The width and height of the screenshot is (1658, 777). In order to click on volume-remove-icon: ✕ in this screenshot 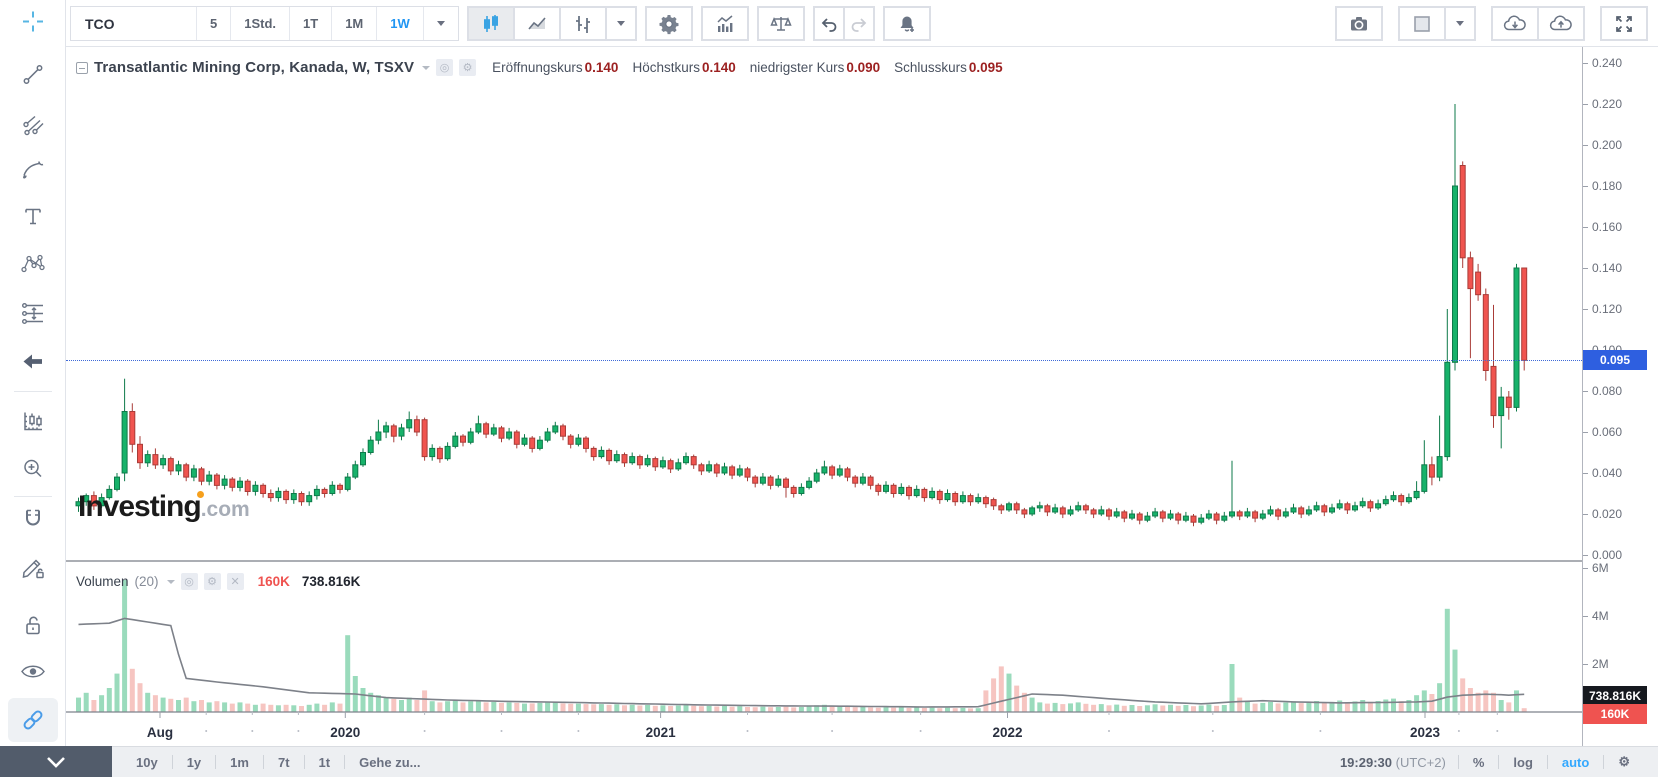, I will do `click(235, 581)`.